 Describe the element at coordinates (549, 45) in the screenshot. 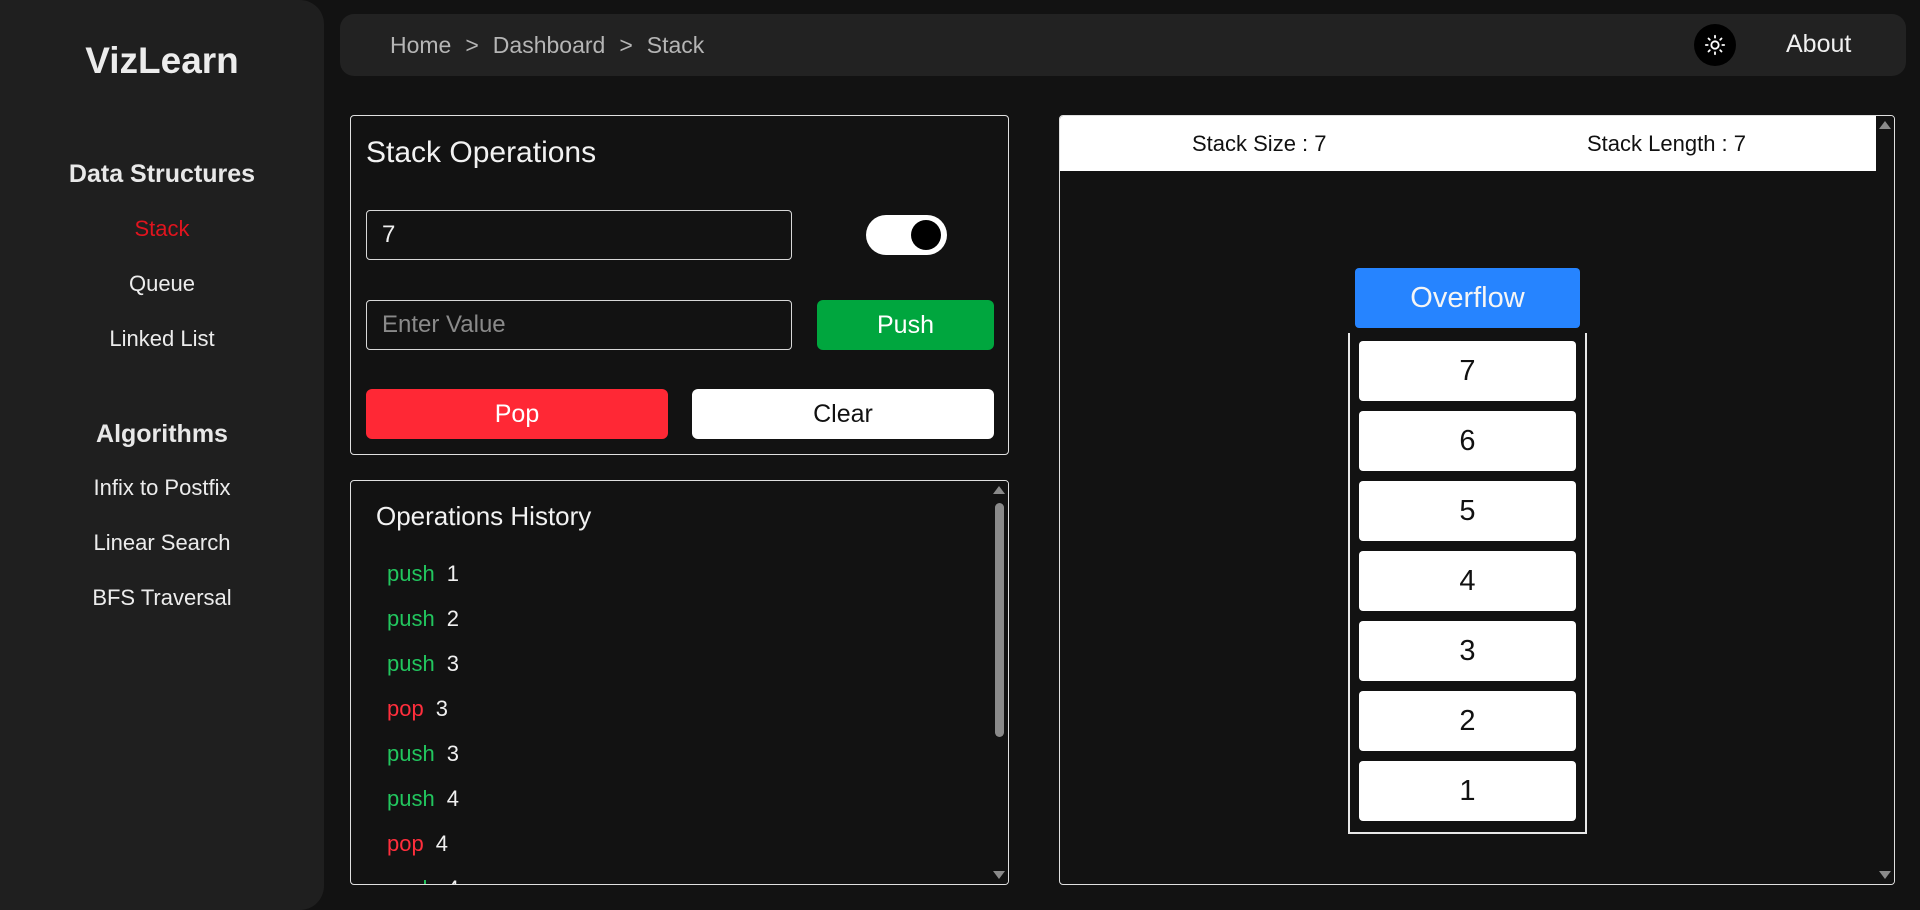

I see `breadcrumb-dashboard: Dashboard` at that location.